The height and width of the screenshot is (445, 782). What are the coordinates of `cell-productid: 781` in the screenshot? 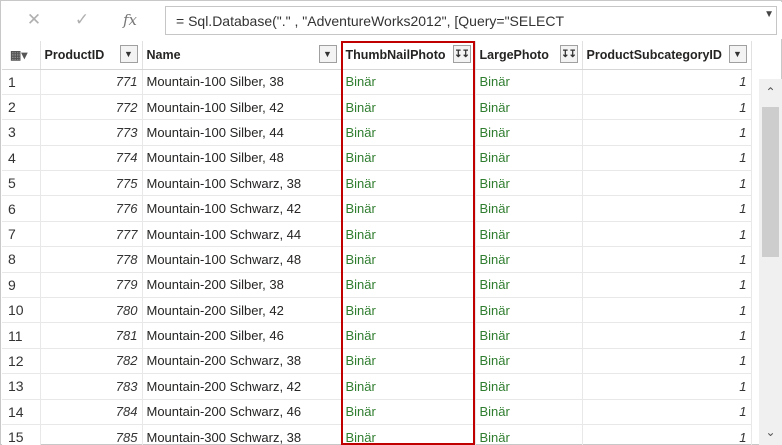 It's located at (91, 335).